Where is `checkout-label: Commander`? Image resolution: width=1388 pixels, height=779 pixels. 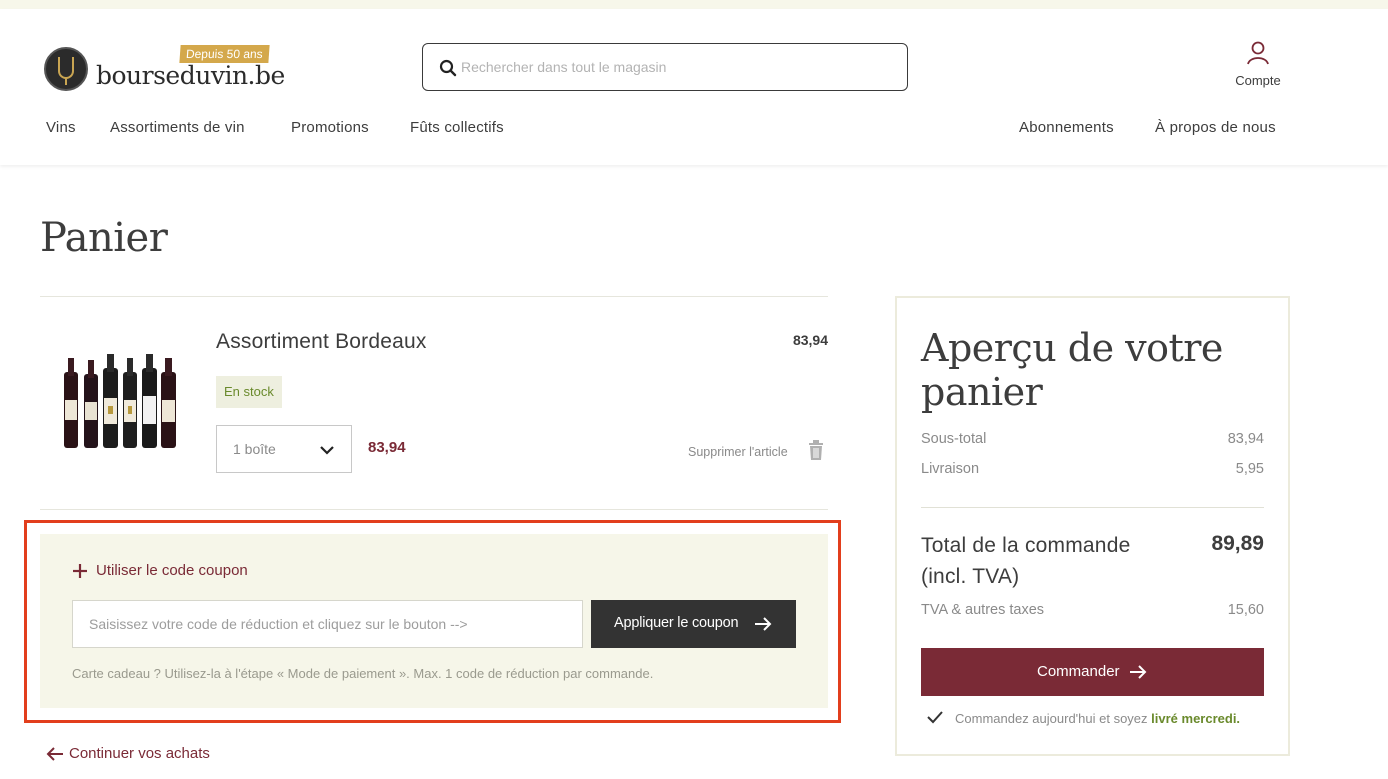
checkout-label: Commander is located at coordinates (1078, 671).